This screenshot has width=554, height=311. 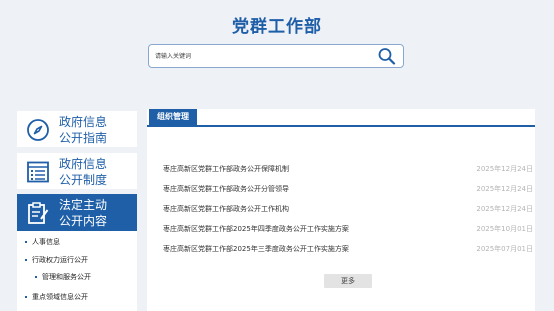 I want to click on list-item: 枣庄高新区党群工作部政务公开保障机制 2025年12月24日, so click(x=348, y=169).